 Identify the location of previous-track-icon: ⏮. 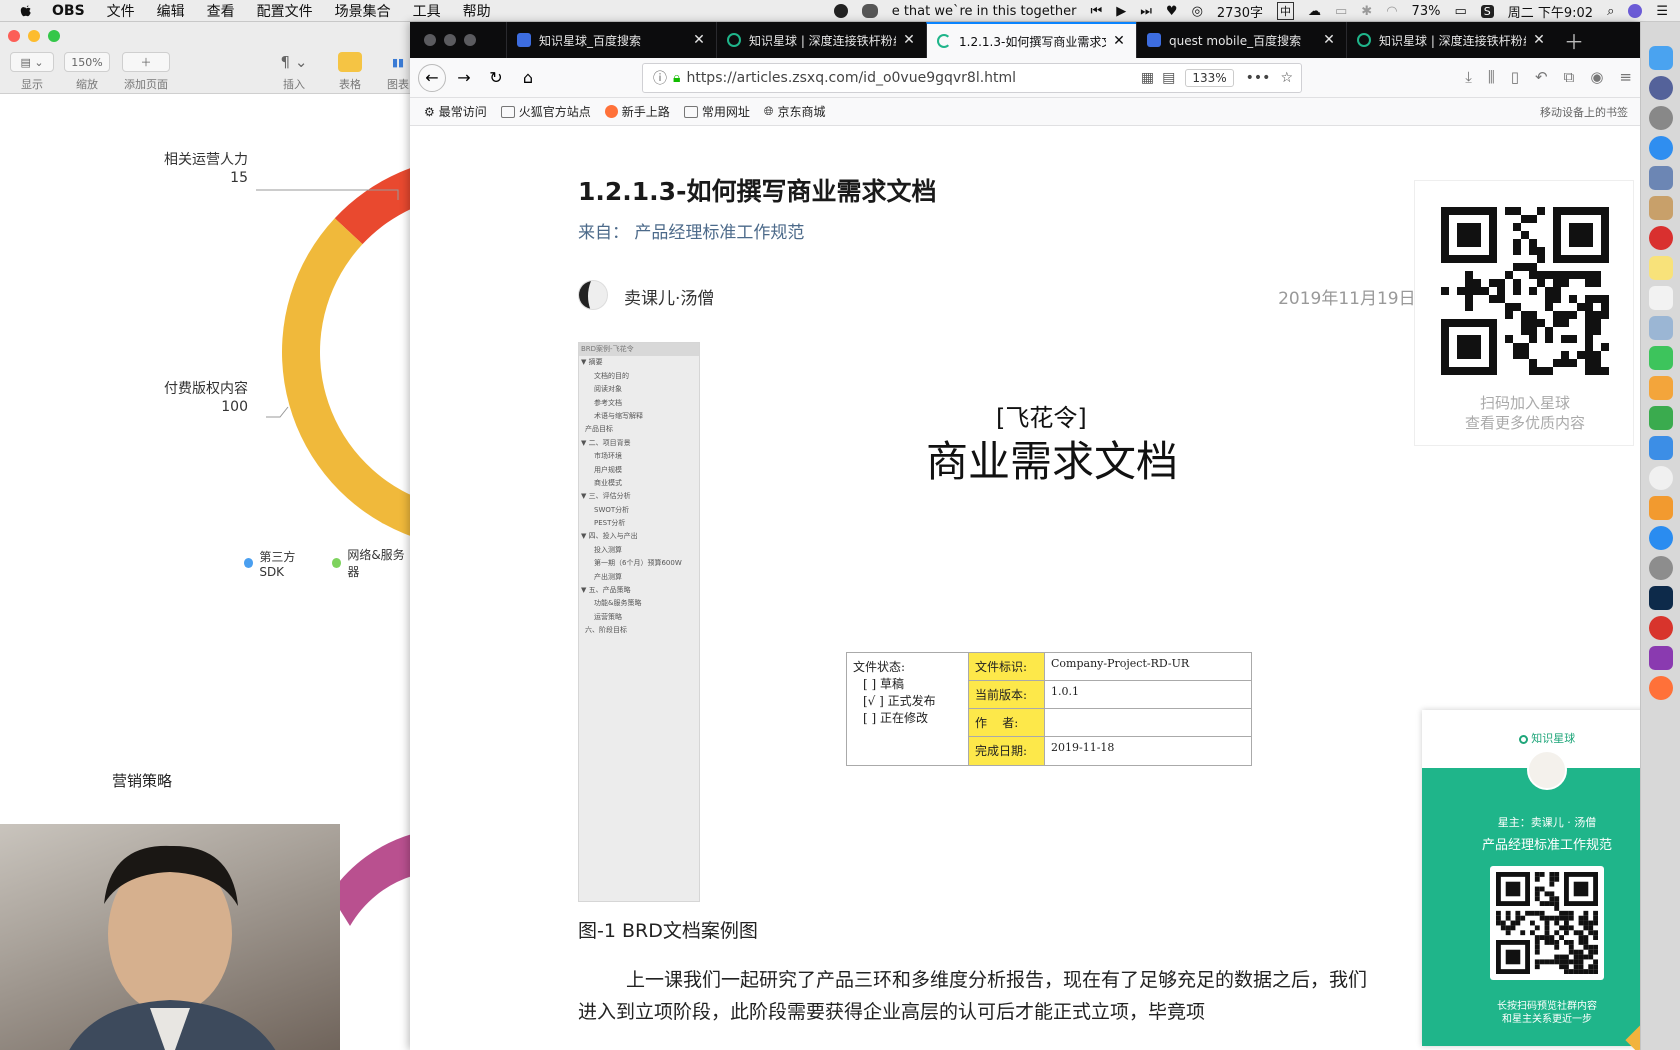
(1097, 11).